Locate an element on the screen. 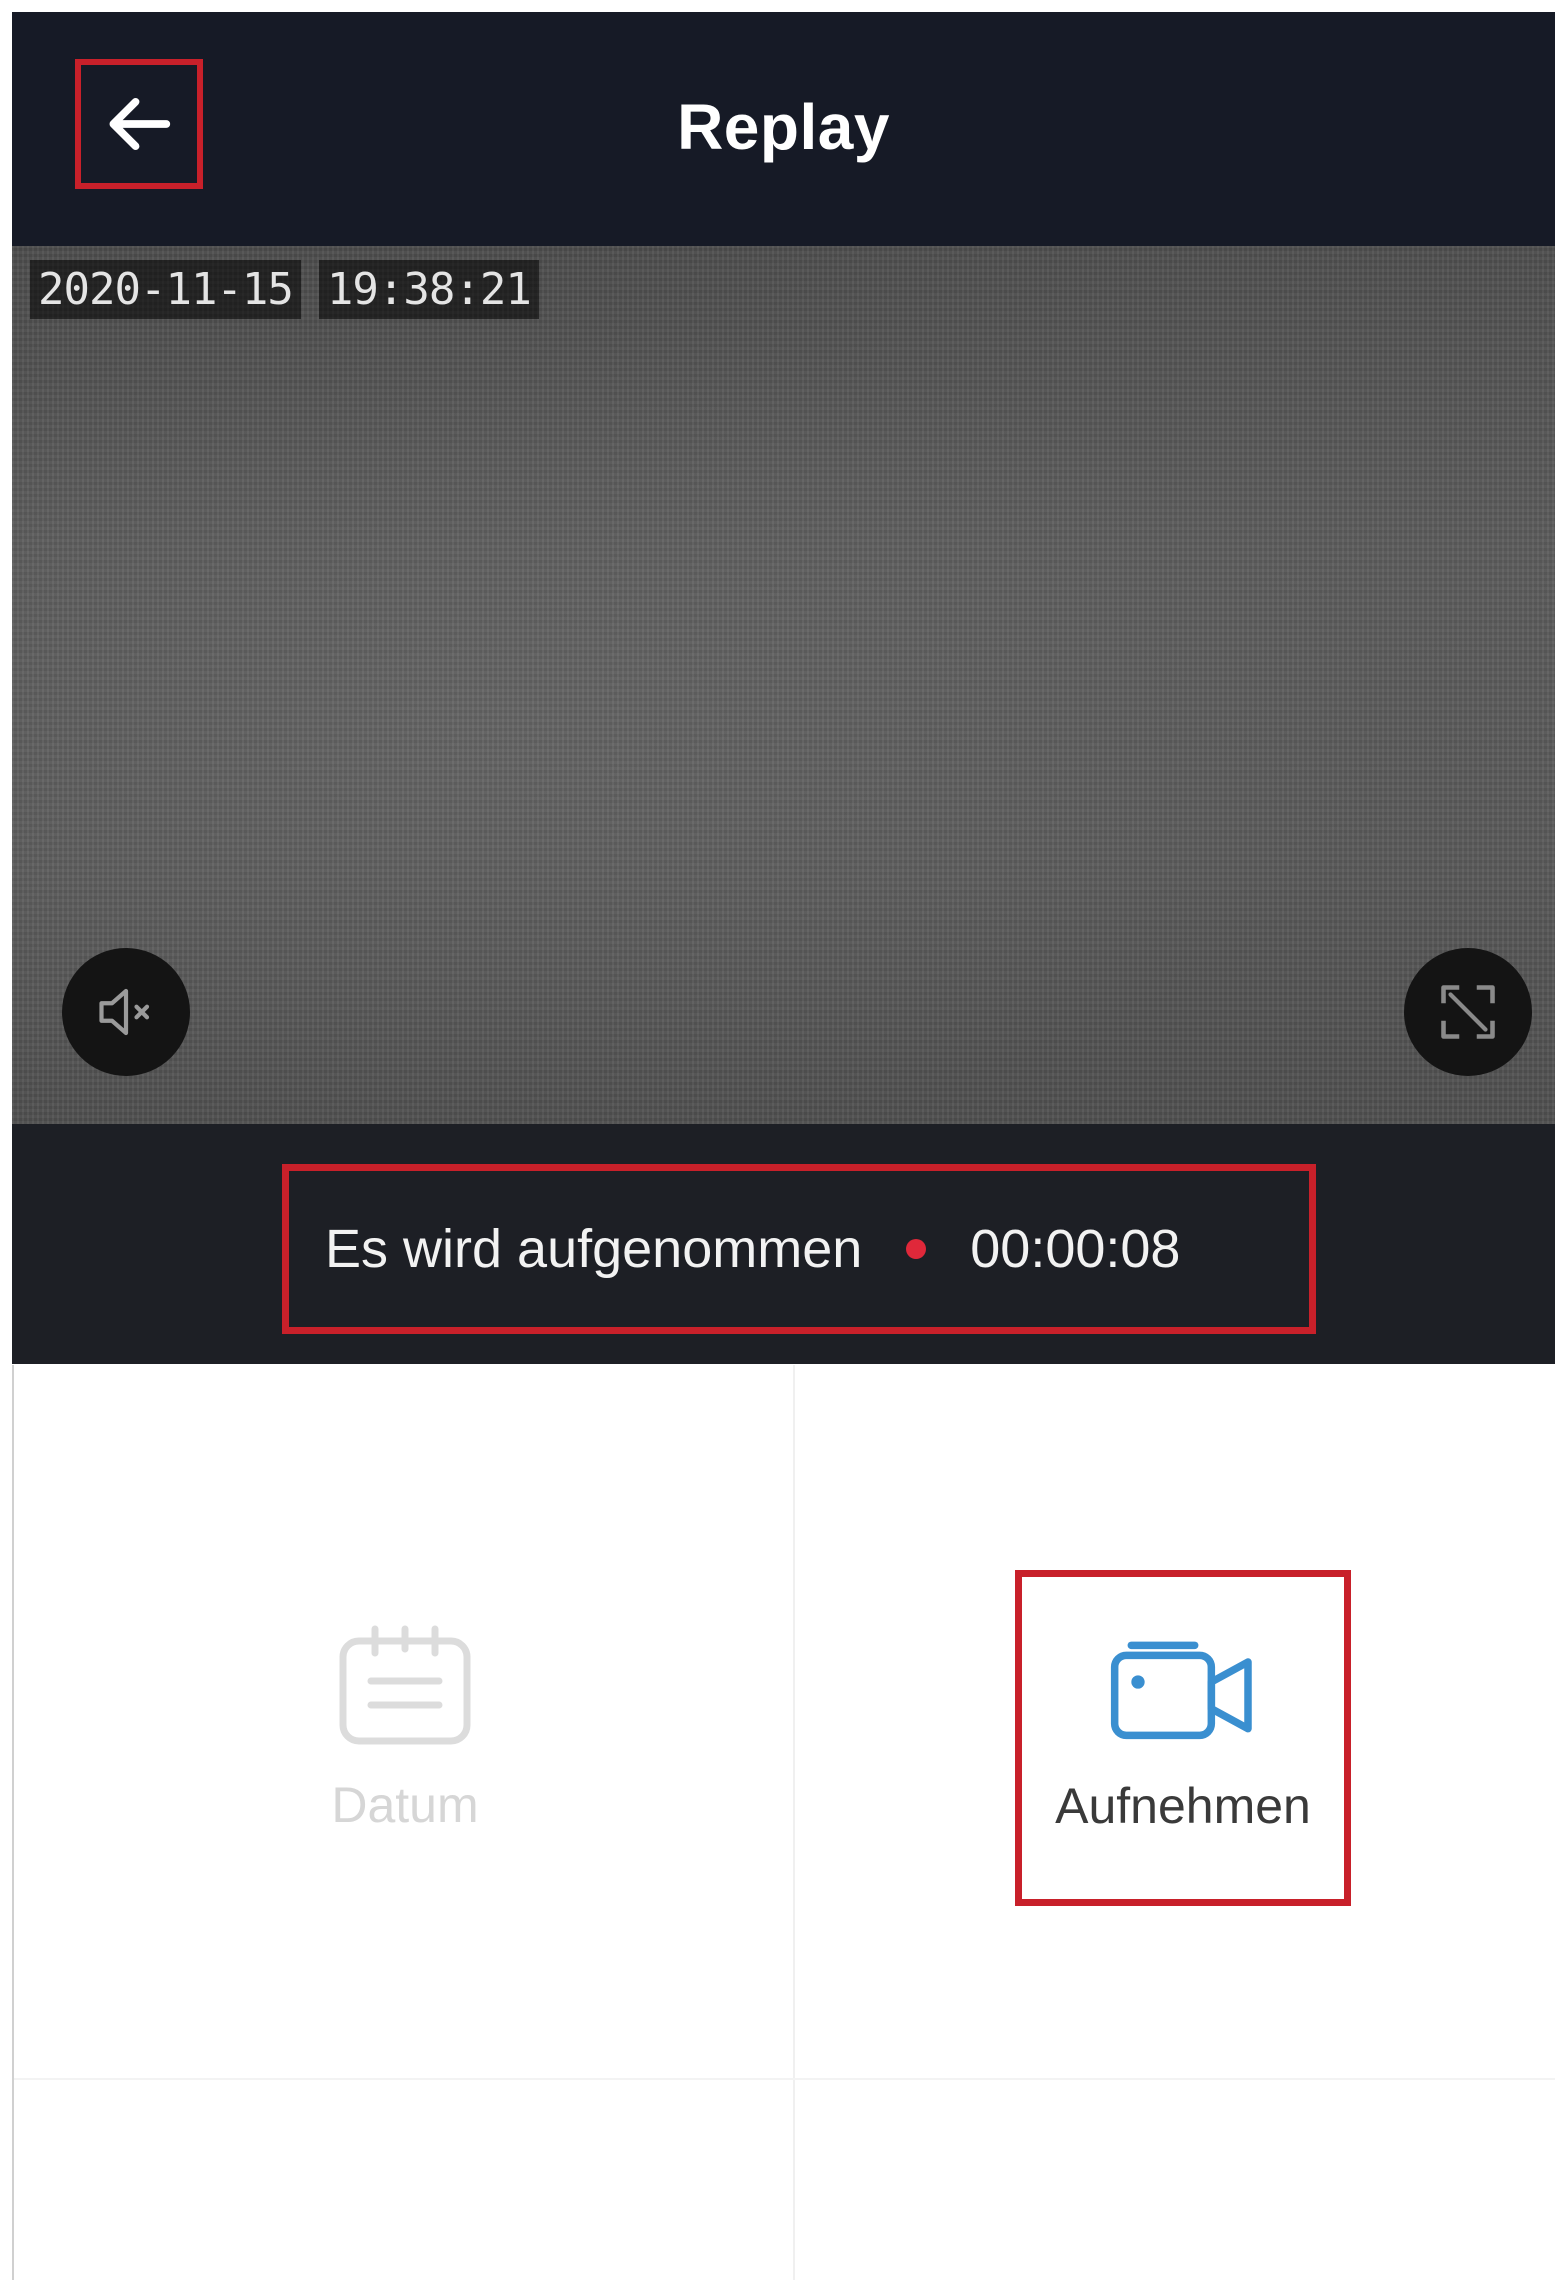 The height and width of the screenshot is (2280, 1555). date-button: Datum is located at coordinates (405, 1727).